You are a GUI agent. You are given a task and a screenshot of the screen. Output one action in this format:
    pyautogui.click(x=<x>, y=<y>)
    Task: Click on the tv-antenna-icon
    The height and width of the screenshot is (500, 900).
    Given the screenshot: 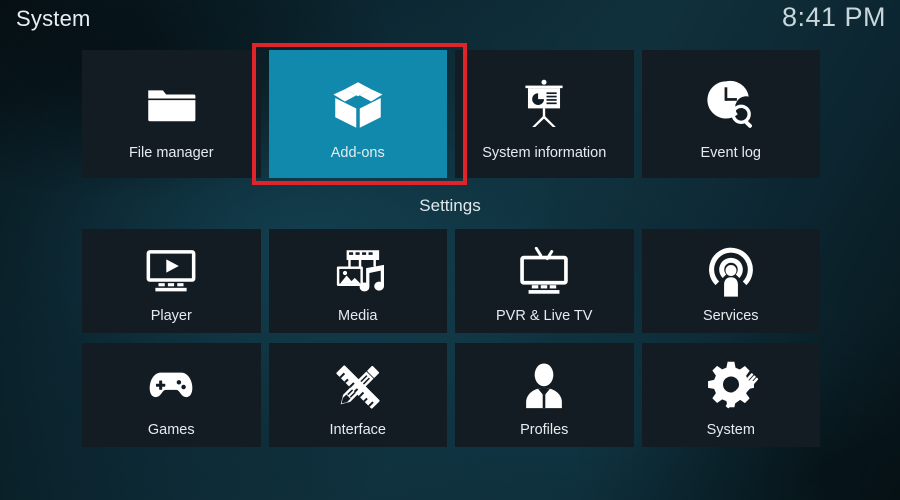 What is the action you would take?
    pyautogui.click(x=544, y=273)
    